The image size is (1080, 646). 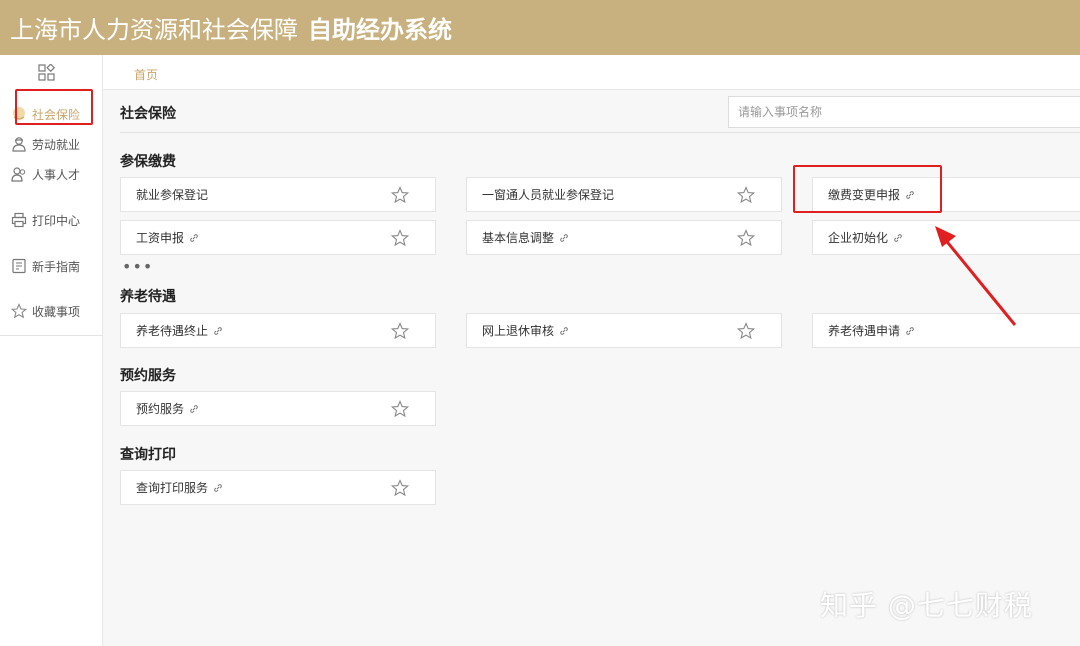 What do you see at coordinates (56, 174) in the screenshot?
I see `sidebar-item-label: 人事人才` at bounding box center [56, 174].